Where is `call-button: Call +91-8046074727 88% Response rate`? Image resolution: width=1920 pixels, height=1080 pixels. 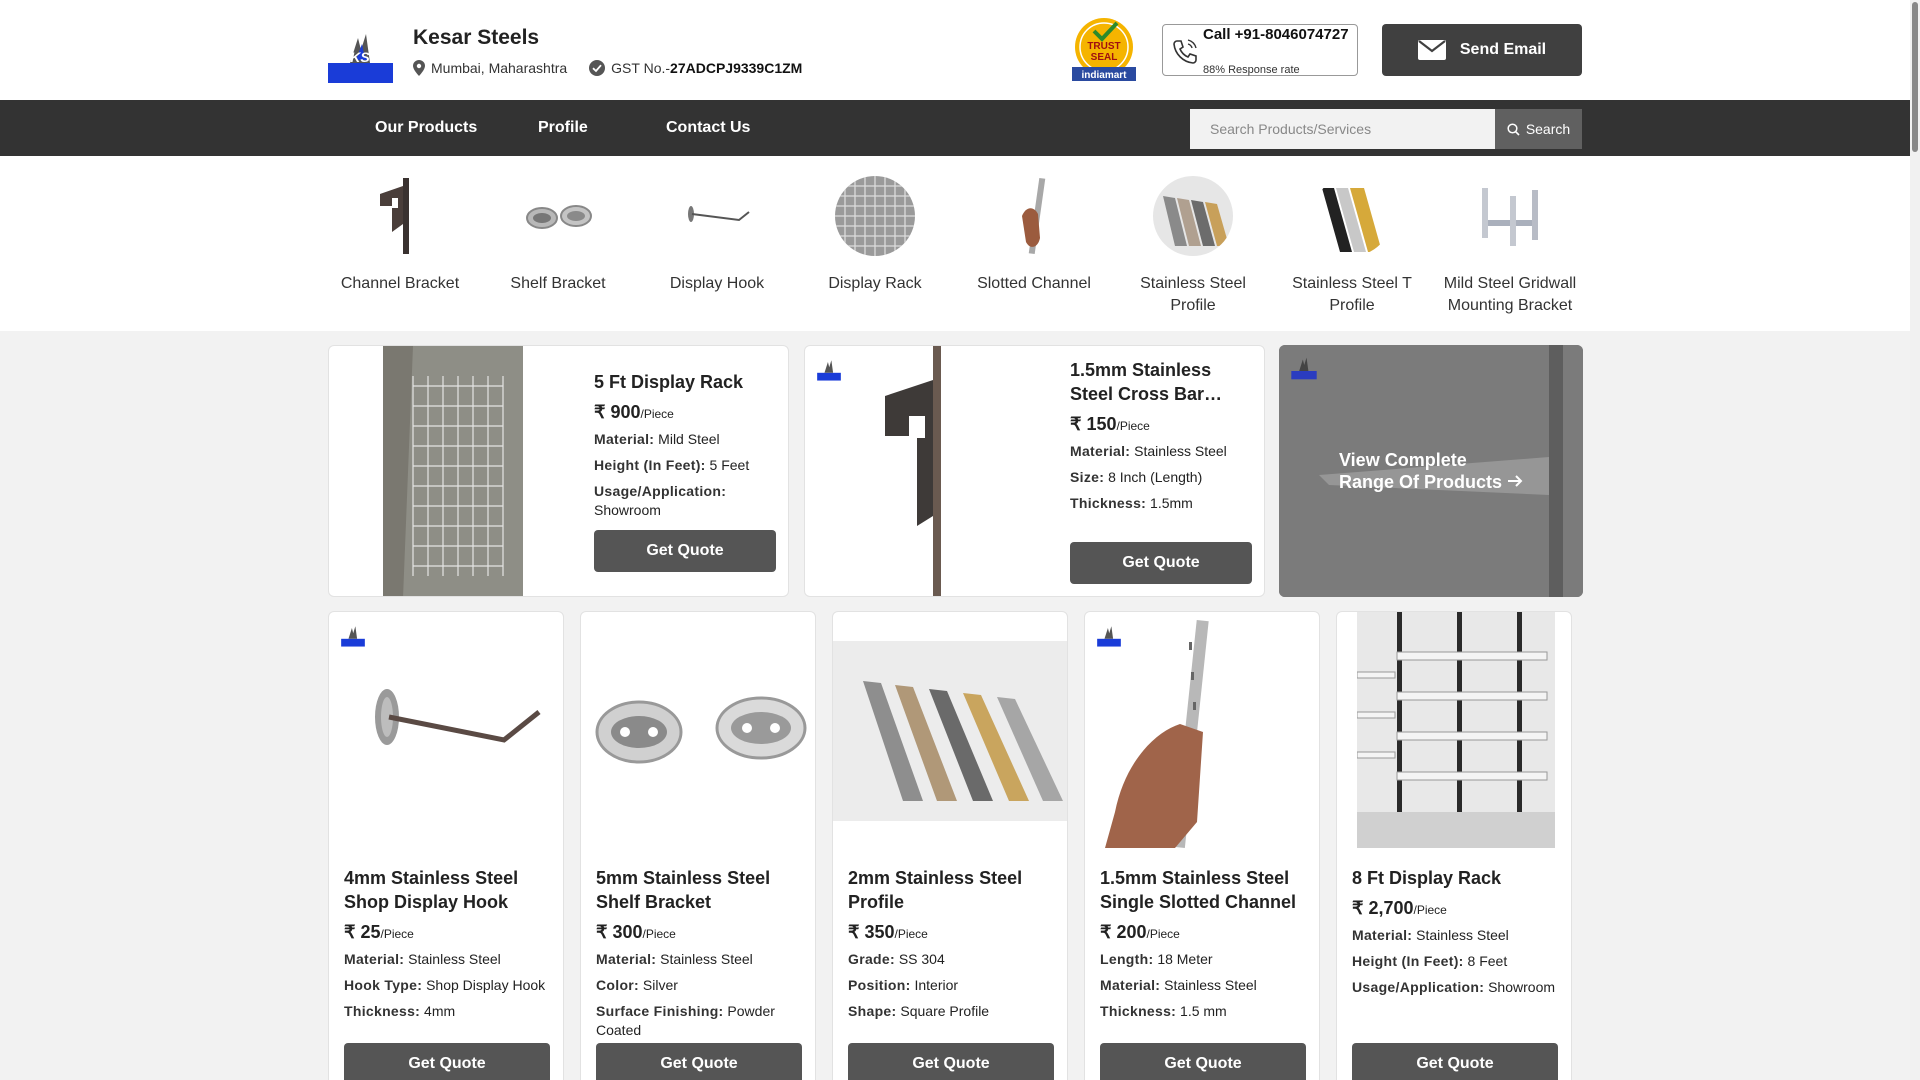
call-button: Call +91-8046074727 88% Response rate is located at coordinates (1260, 50).